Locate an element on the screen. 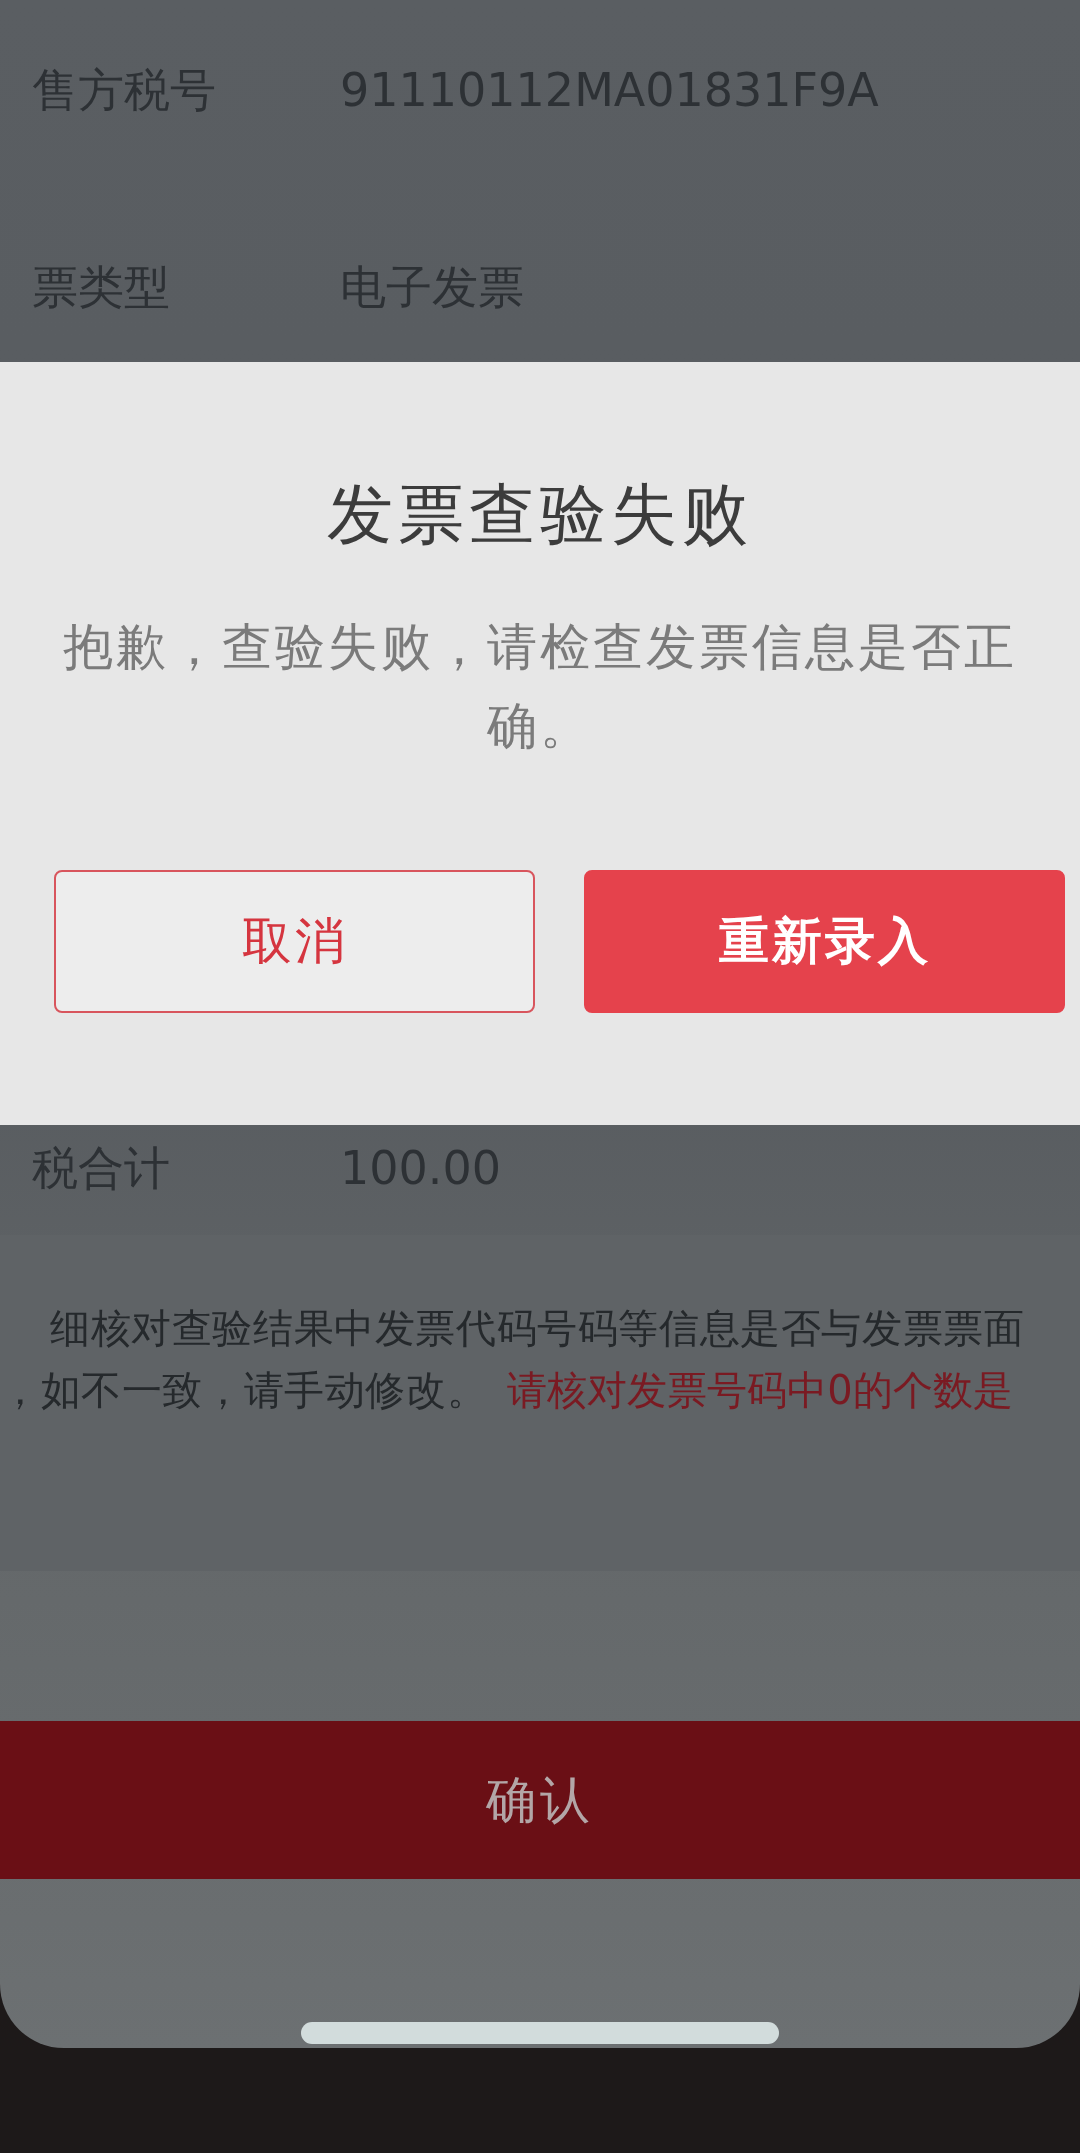 Image resolution: width=1080 pixels, height=2153 pixels. confirm-button: 确认 is located at coordinates (540, 1800).